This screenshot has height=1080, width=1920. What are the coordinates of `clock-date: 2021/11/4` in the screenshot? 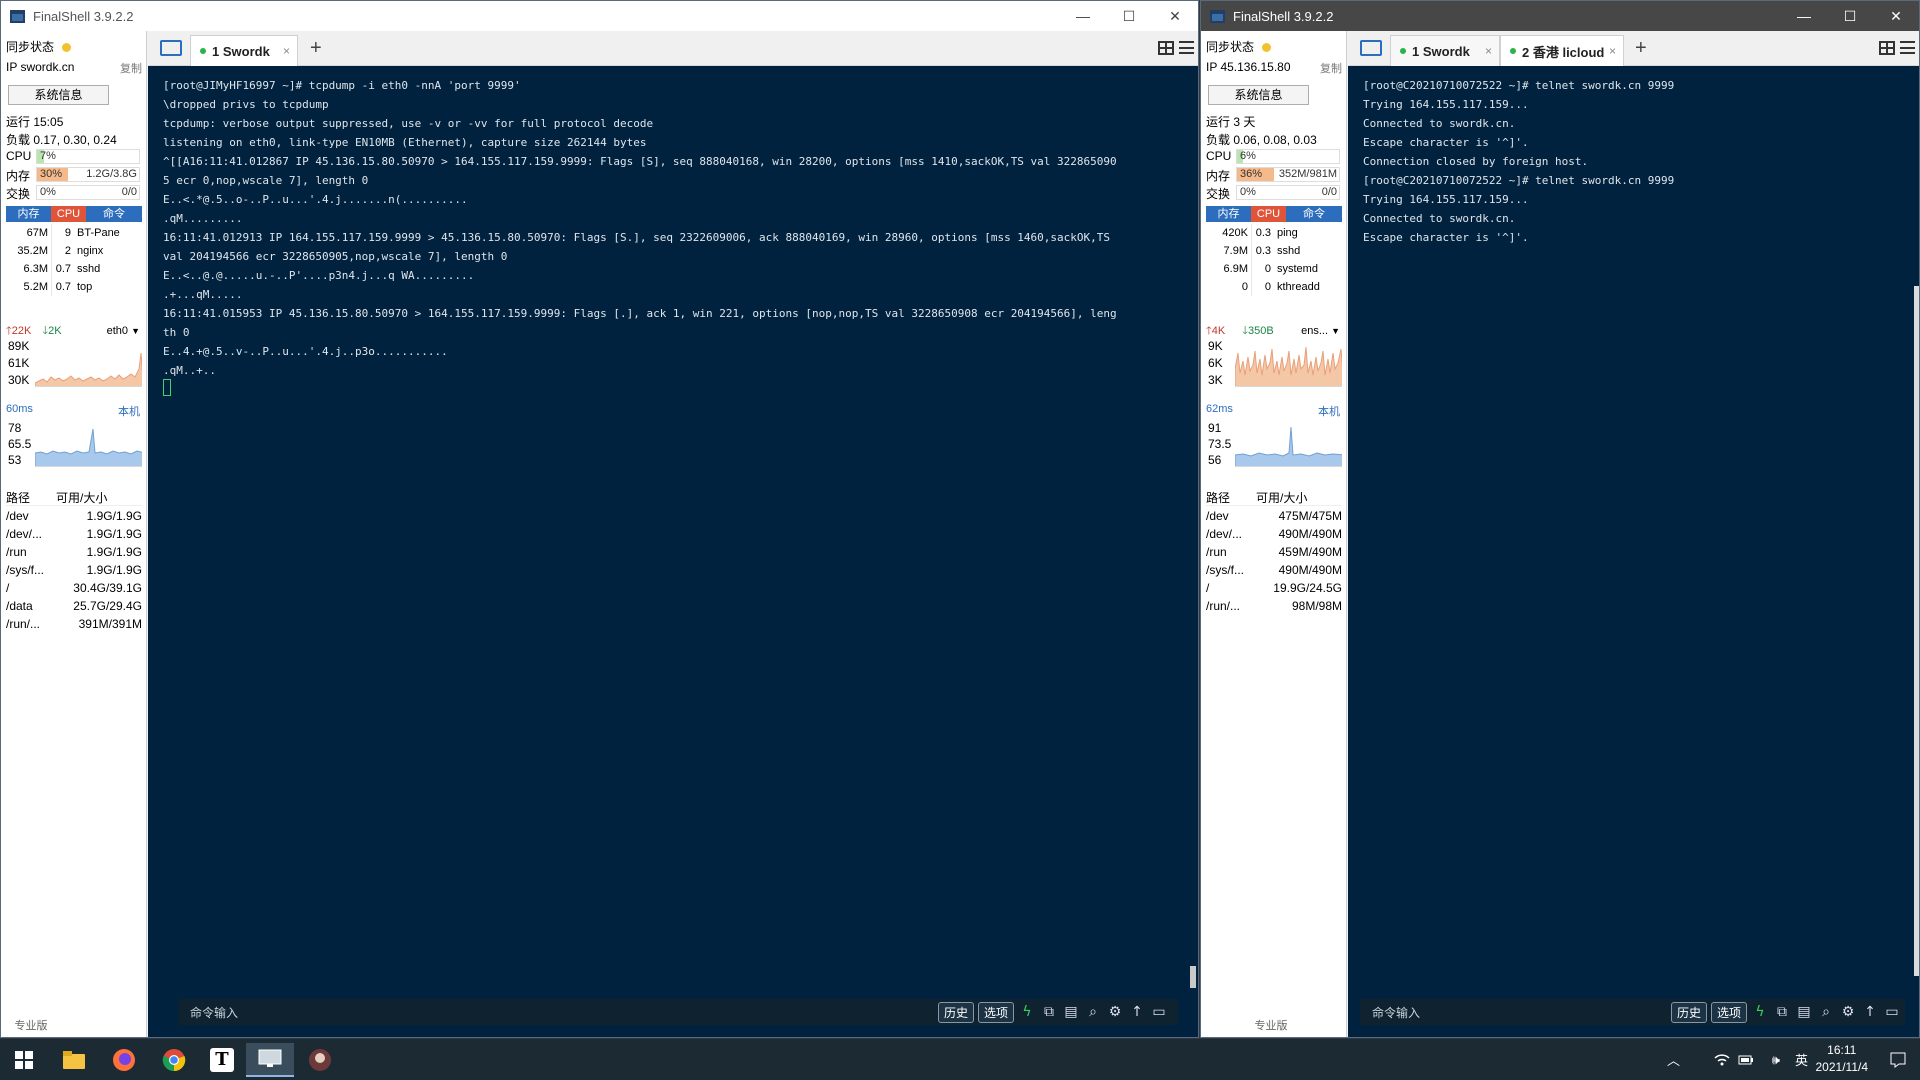 It's located at (1842, 1067).